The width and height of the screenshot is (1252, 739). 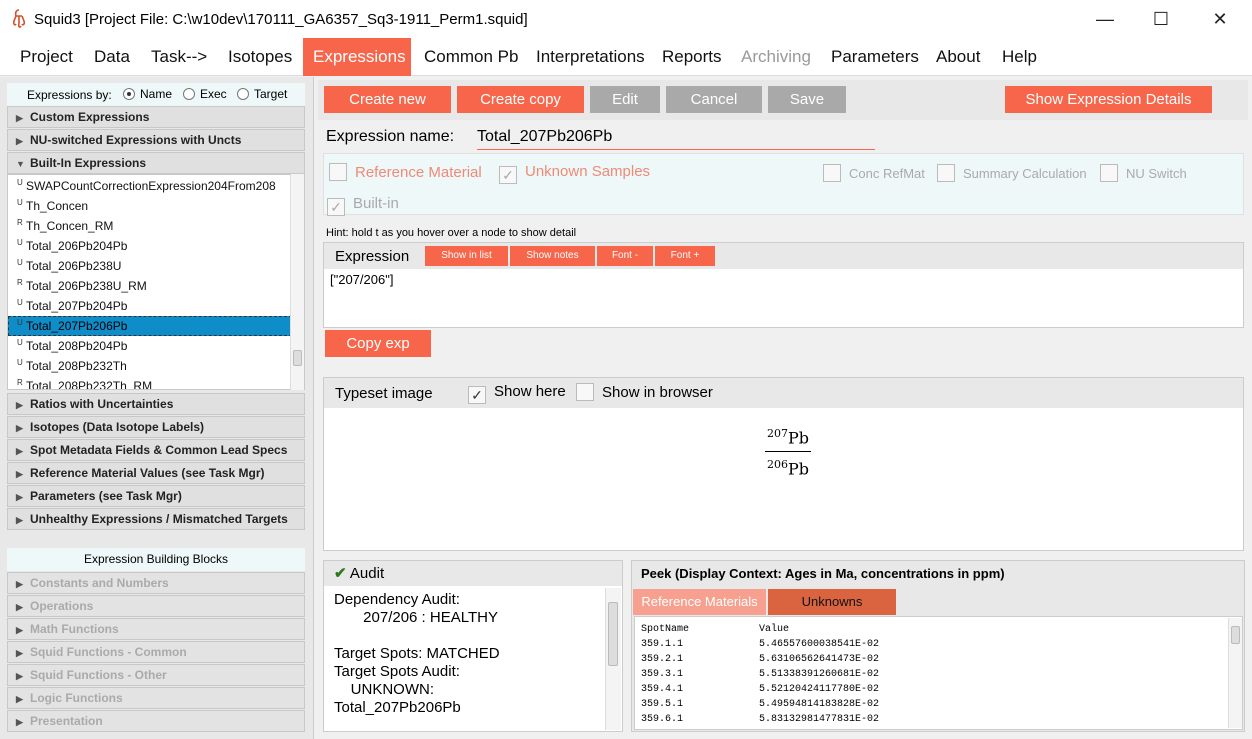 What do you see at coordinates (88, 163) in the screenshot?
I see `section-label: Built-In Expressions` at bounding box center [88, 163].